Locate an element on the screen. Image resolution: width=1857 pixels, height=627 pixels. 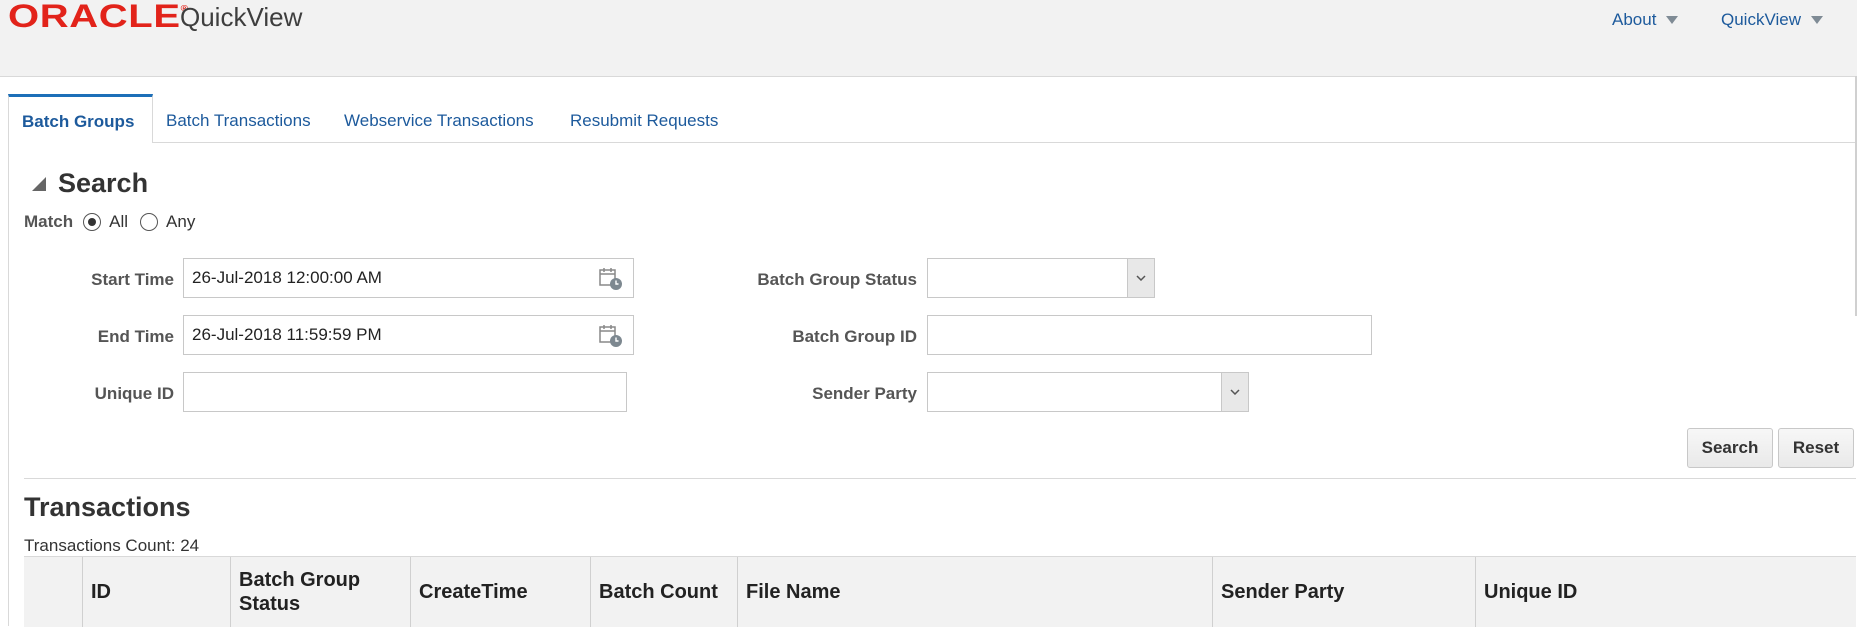
tab-batch-transactions: Batch Transactions is located at coordinates (238, 118).